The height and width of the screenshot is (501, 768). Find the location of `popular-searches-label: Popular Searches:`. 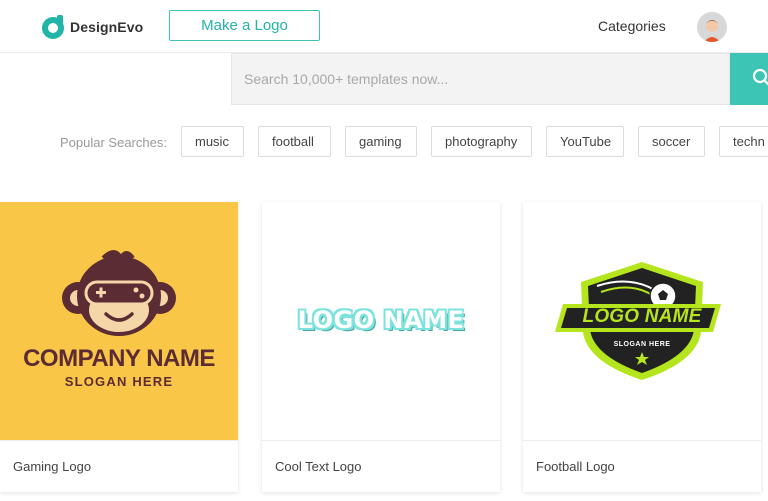

popular-searches-label: Popular Searches: is located at coordinates (113, 142).